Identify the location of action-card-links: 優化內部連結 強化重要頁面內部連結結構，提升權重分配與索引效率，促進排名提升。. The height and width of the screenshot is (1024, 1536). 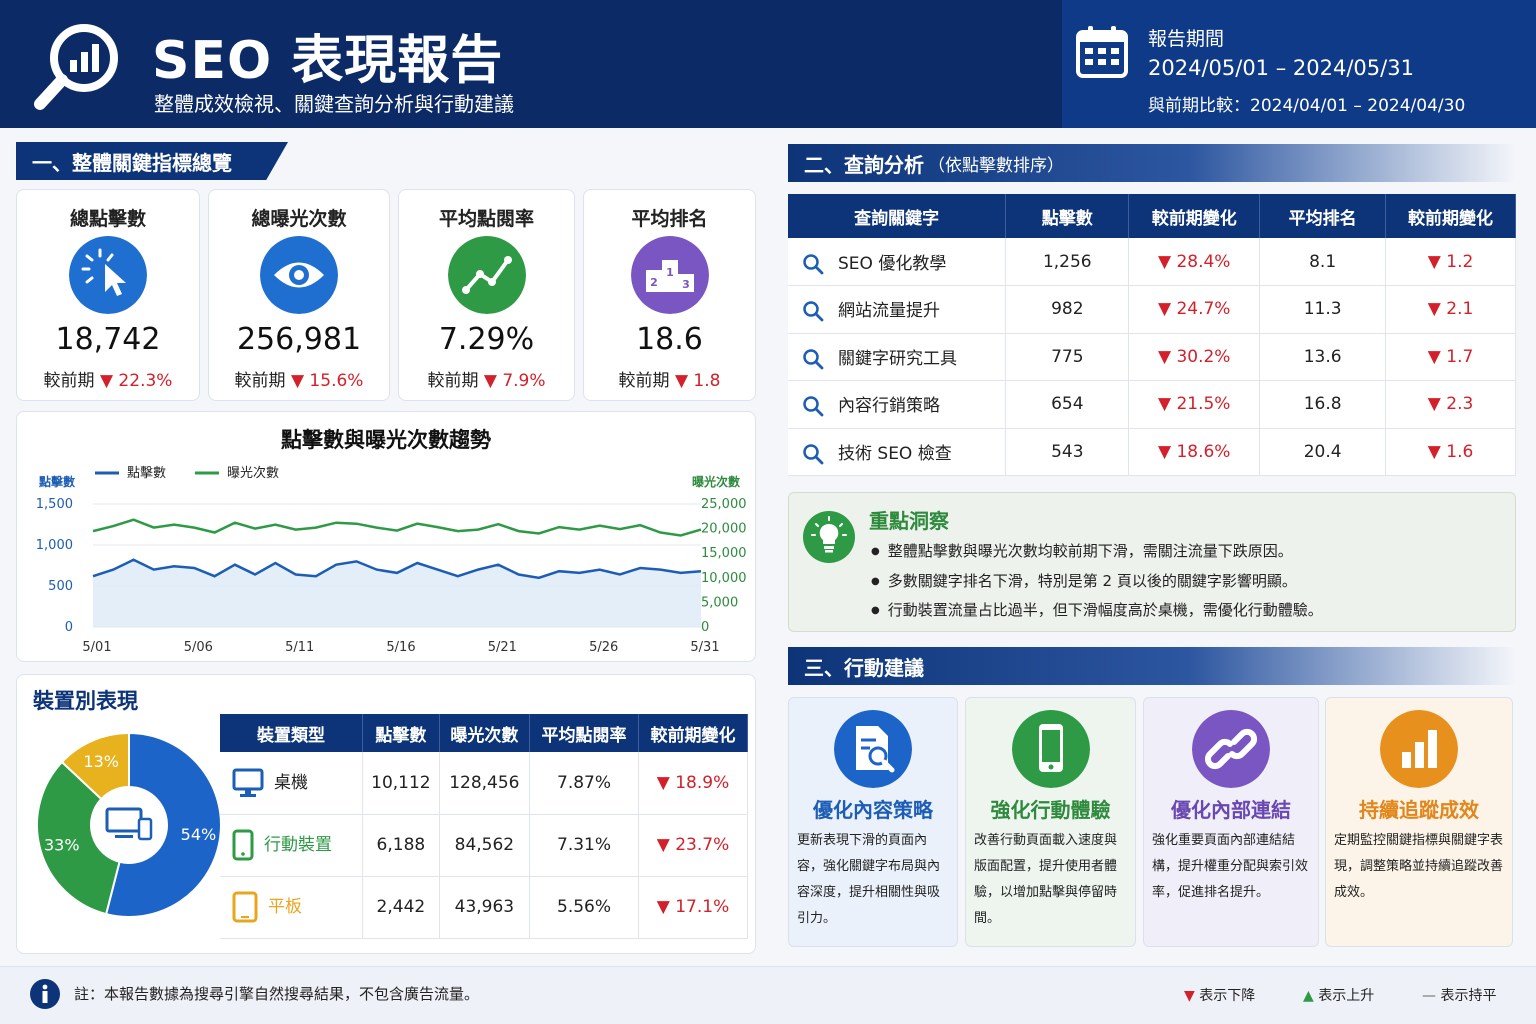
(1231, 822).